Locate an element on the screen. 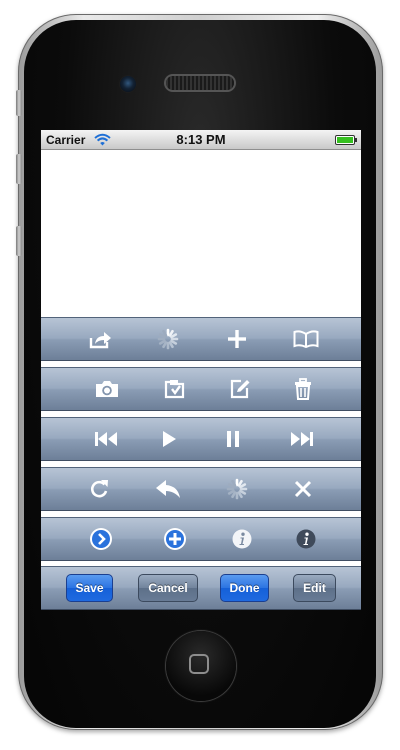 The height and width of the screenshot is (750, 400). contact-add-button is located at coordinates (175, 539).